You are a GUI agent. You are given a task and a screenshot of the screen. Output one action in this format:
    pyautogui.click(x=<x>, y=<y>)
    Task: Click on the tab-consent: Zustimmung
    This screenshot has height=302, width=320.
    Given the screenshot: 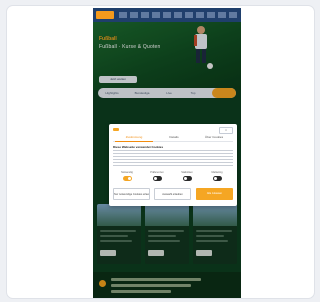 What is the action you would take?
    pyautogui.click(x=134, y=138)
    